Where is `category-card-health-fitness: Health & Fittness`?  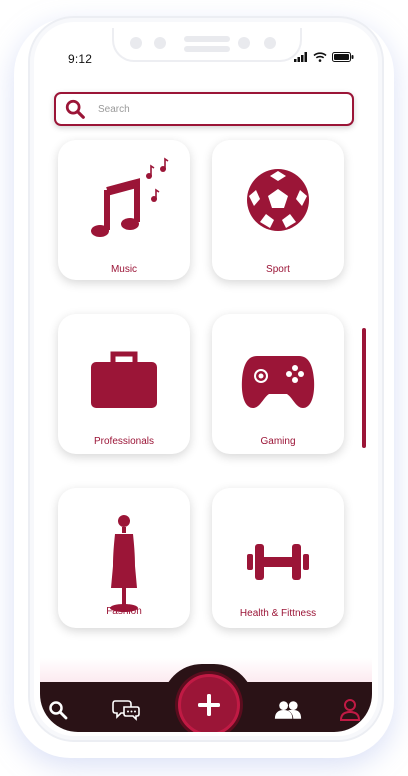 category-card-health-fitness: Health & Fittness is located at coordinates (278, 558).